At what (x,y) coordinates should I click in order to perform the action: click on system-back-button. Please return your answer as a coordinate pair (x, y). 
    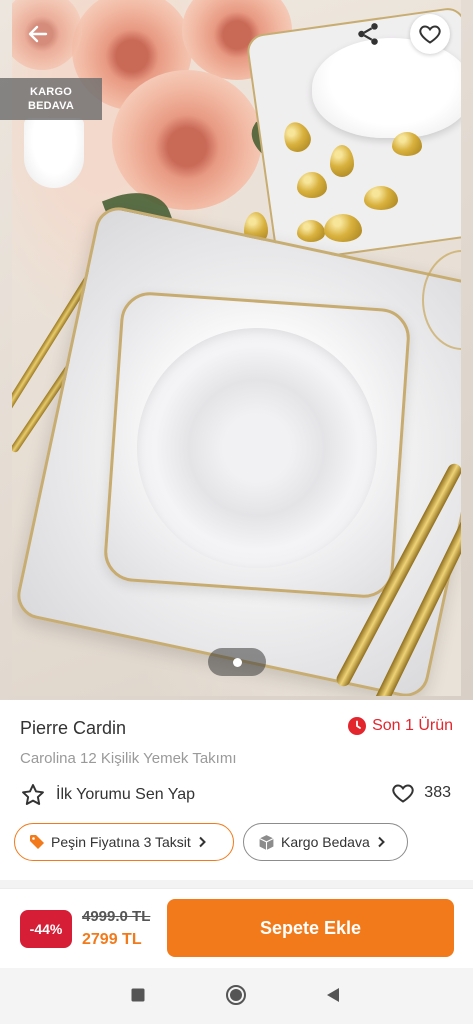
    Looking at the image, I should click on (333, 995).